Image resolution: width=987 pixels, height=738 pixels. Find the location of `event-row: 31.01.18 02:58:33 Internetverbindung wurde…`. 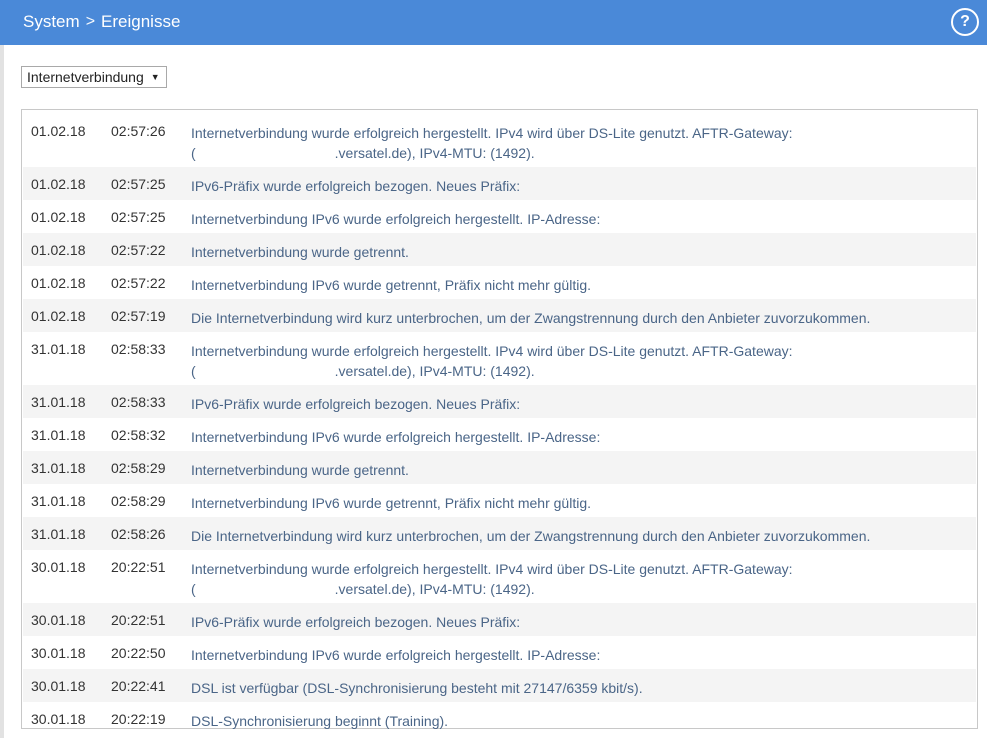

event-row: 31.01.18 02:58:33 Internetverbindung wurde… is located at coordinates (499, 358).